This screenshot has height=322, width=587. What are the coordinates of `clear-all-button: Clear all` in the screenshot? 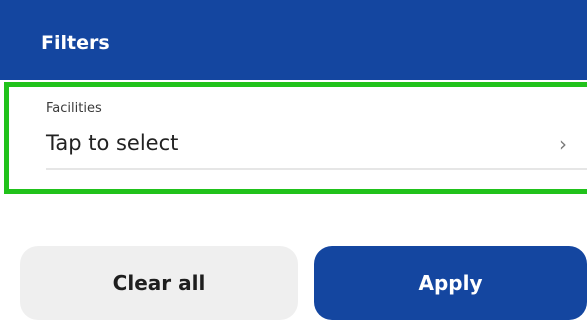 It's located at (159, 283).